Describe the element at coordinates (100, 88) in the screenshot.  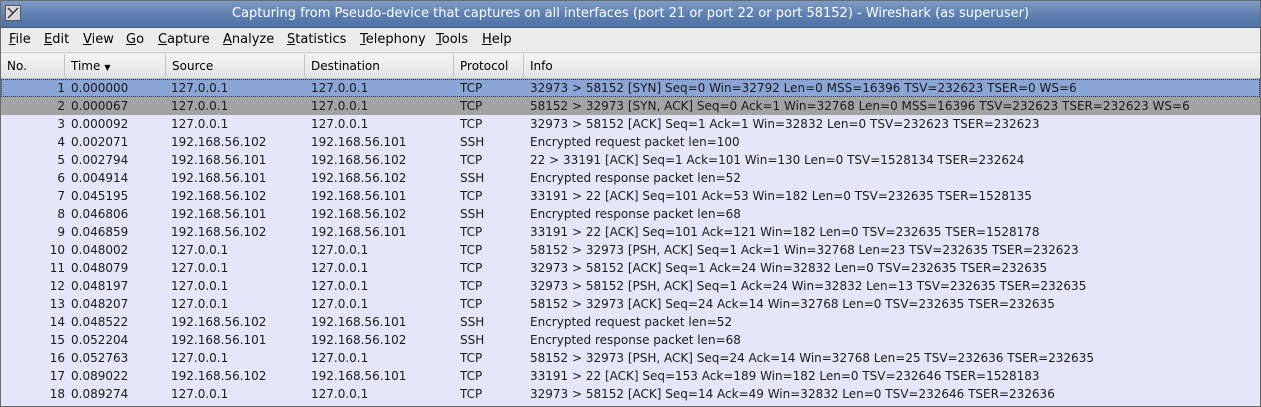
I see `packet-time: 0.000000` at that location.